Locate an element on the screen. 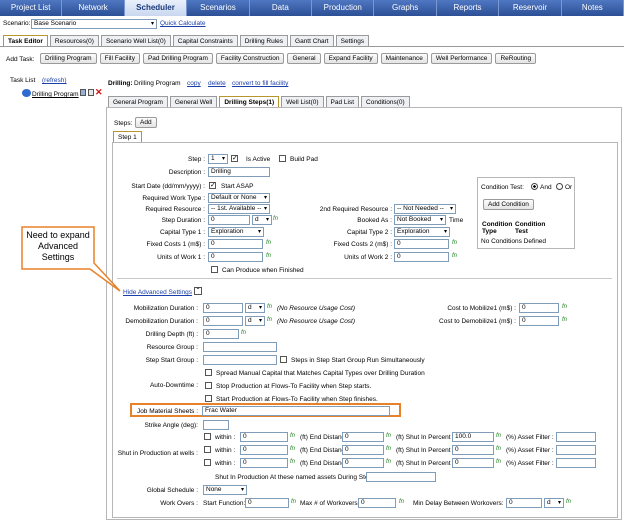 This screenshot has width=624, height=522. add-condition-button: Add Condition is located at coordinates (508, 204).